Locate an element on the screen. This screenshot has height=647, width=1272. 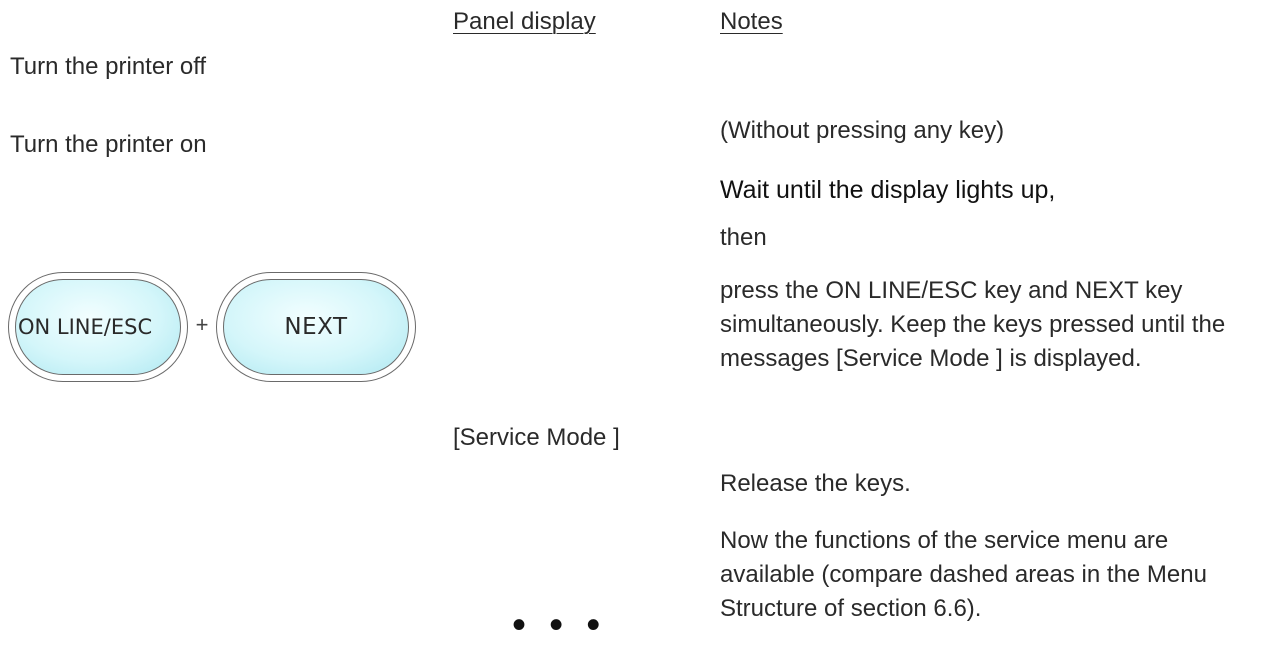
ellipsis: • • • is located at coordinates (559, 625).